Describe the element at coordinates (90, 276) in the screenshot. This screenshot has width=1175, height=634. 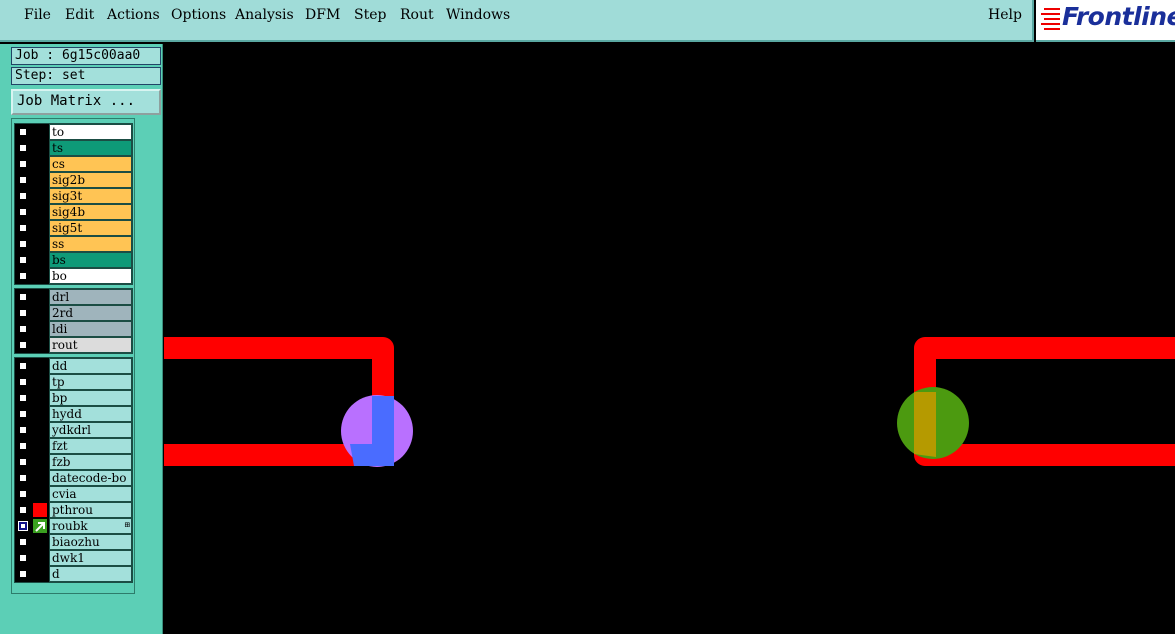
I see `layer-name: bo` at that location.